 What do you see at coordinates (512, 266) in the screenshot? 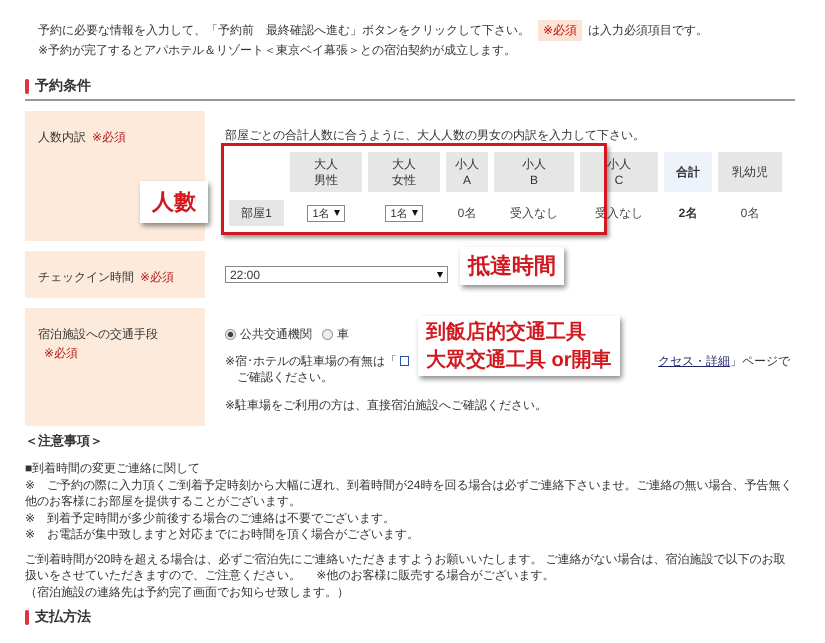
I see `annotation-text: 抵達時間` at bounding box center [512, 266].